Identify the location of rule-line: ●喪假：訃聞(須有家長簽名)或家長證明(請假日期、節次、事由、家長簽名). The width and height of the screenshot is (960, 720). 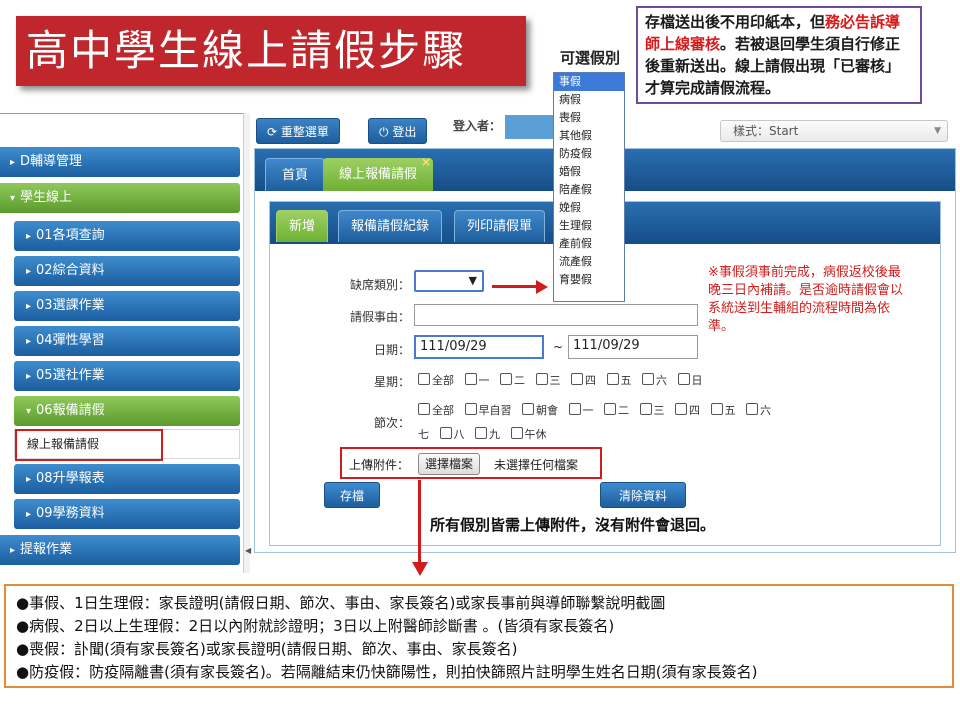
(267, 649).